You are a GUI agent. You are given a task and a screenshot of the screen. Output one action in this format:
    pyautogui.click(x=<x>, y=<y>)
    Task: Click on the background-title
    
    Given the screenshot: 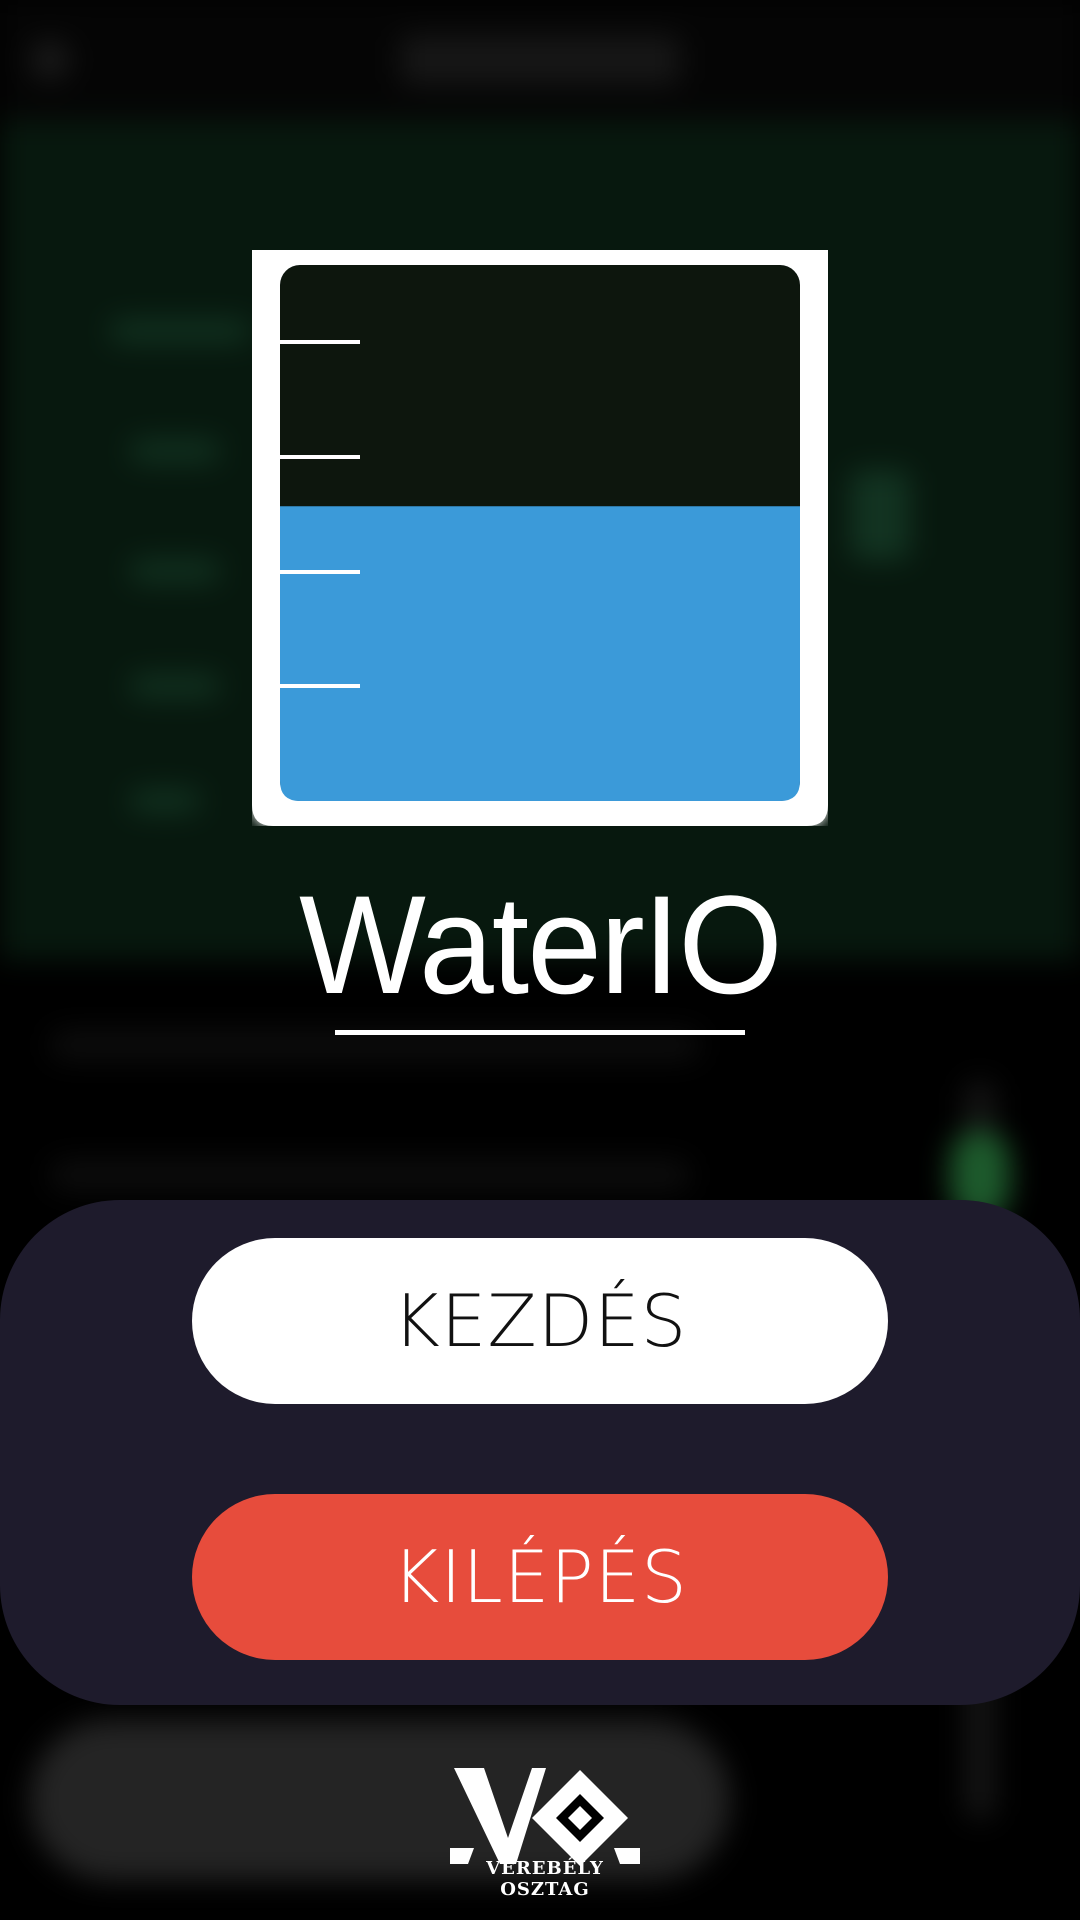 What is the action you would take?
    pyautogui.click(x=540, y=60)
    